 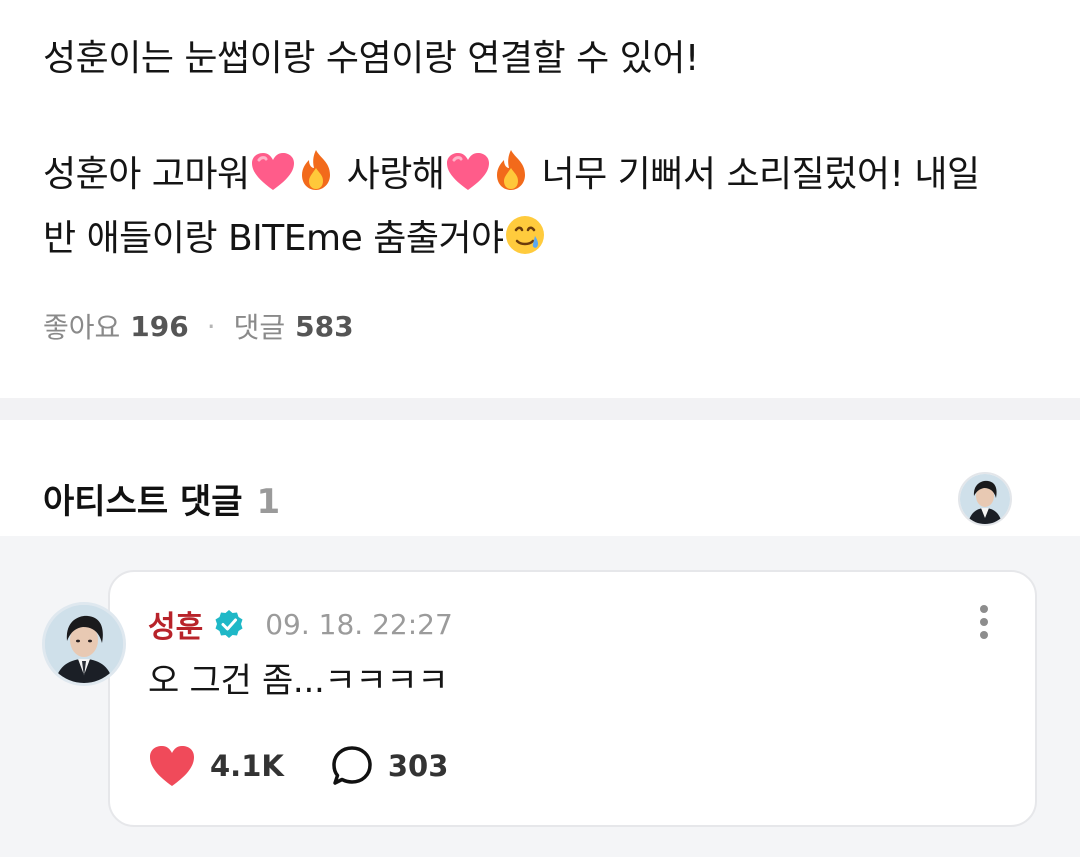 What do you see at coordinates (525, 244) in the screenshot?
I see `tear-smile-emoji-icon` at bounding box center [525, 244].